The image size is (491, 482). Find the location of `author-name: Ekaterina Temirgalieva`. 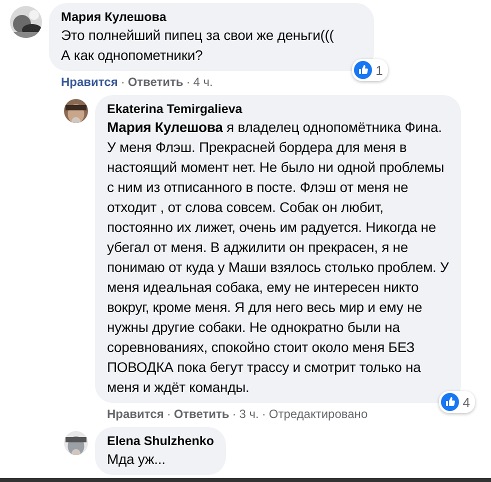

author-name: Ekaterina Temirgalieva is located at coordinates (278, 109).